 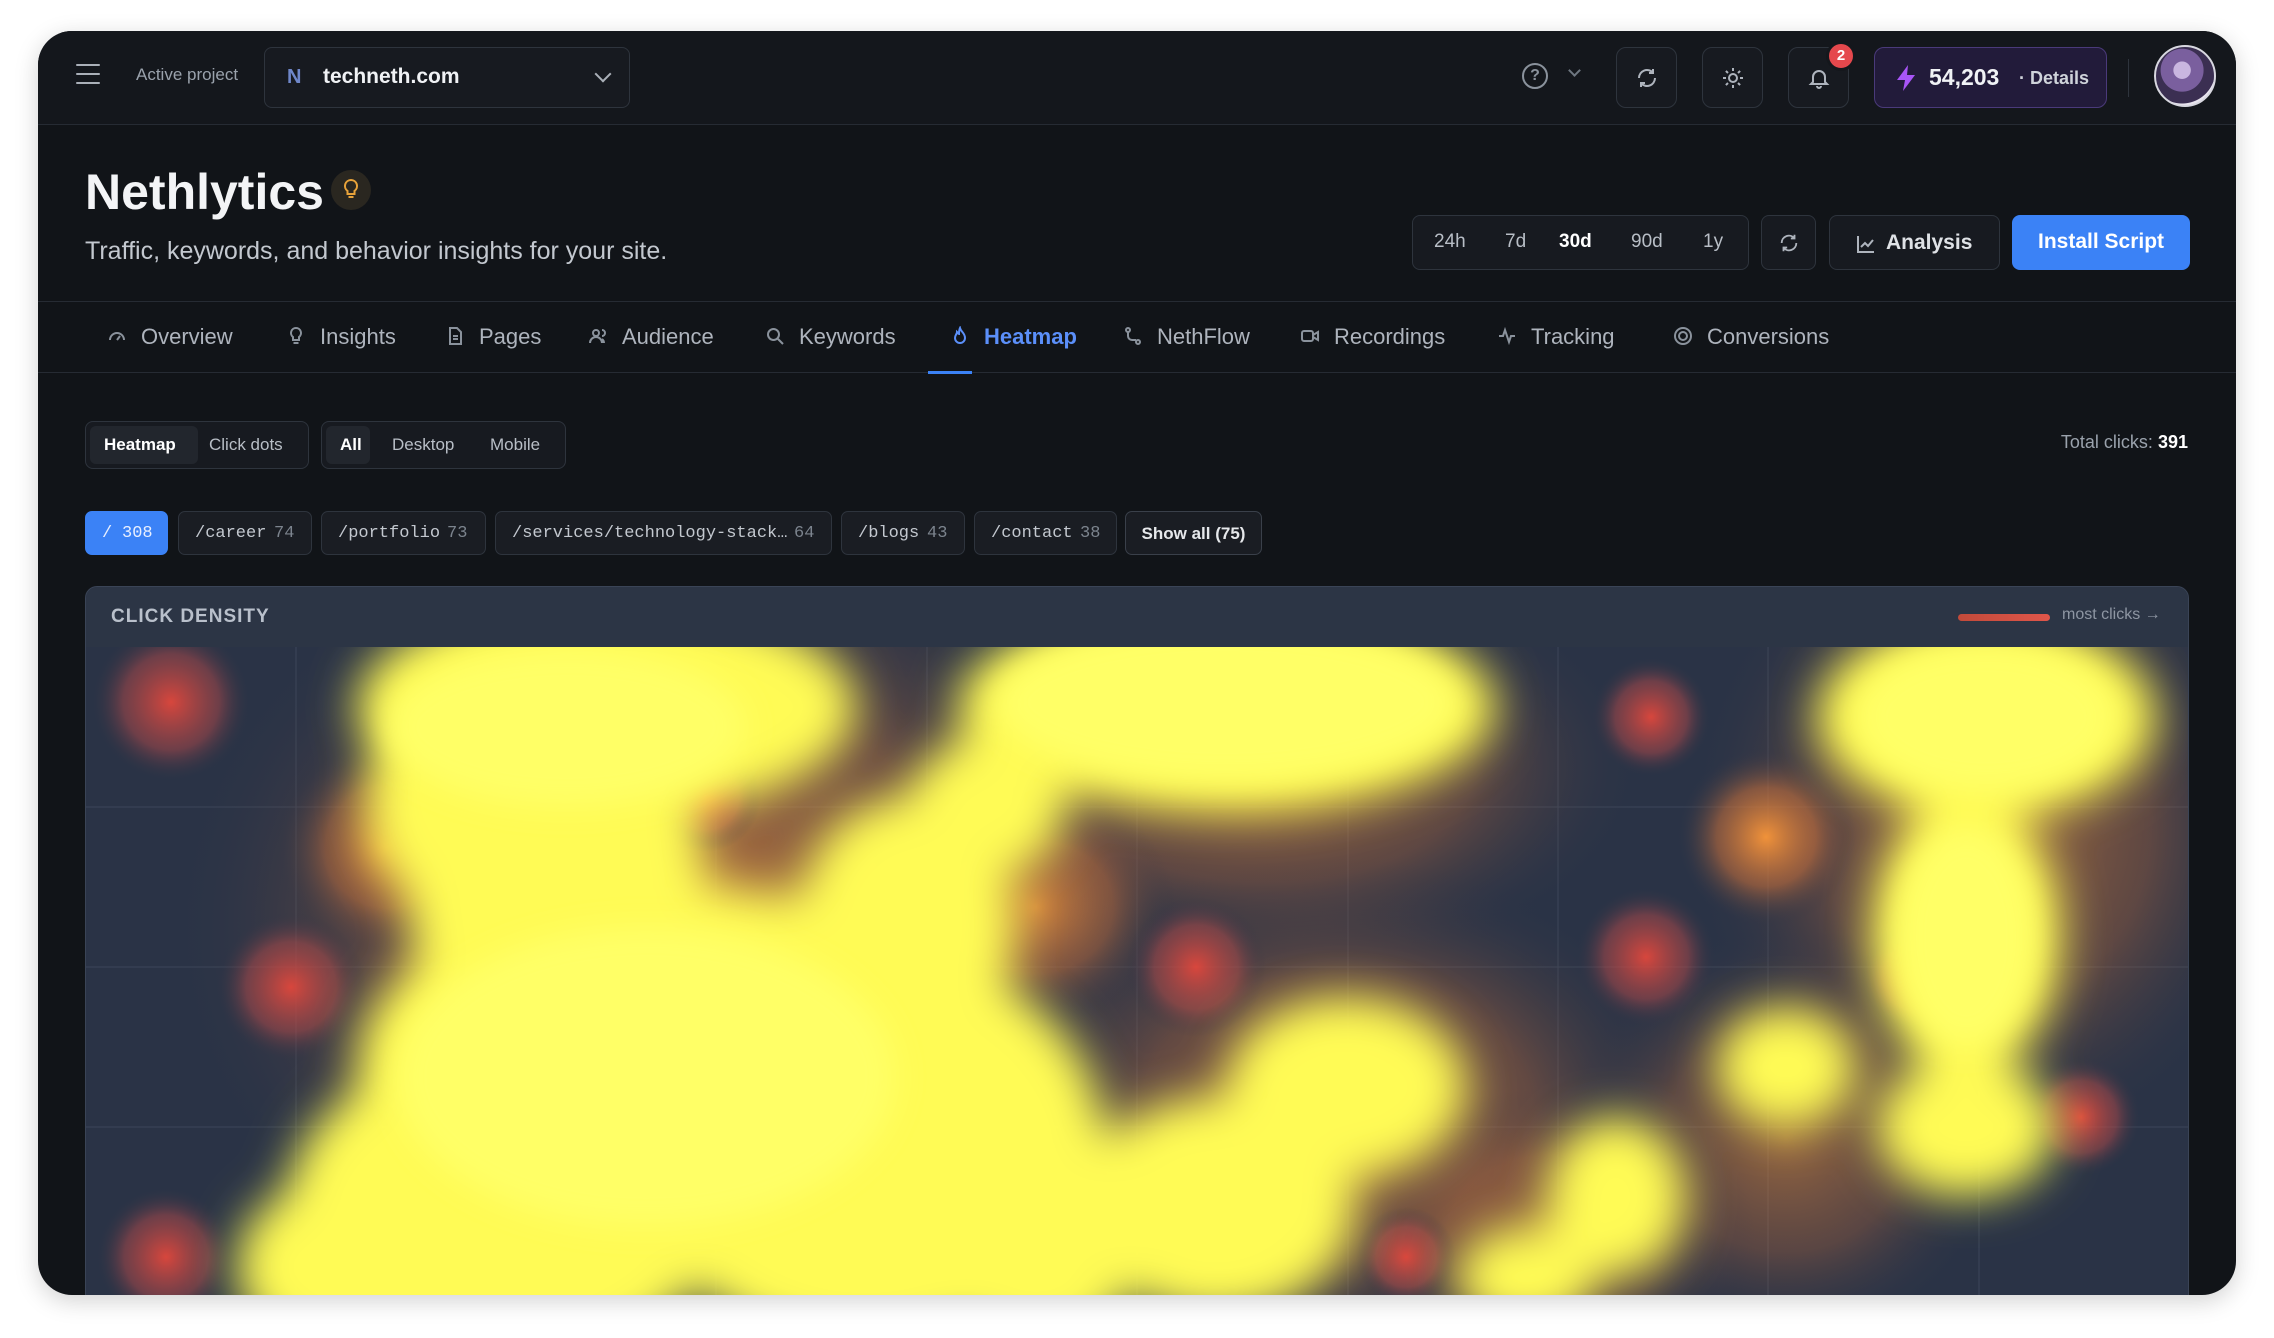 What do you see at coordinates (1515, 242) in the screenshot?
I see `range-7d: 7d` at bounding box center [1515, 242].